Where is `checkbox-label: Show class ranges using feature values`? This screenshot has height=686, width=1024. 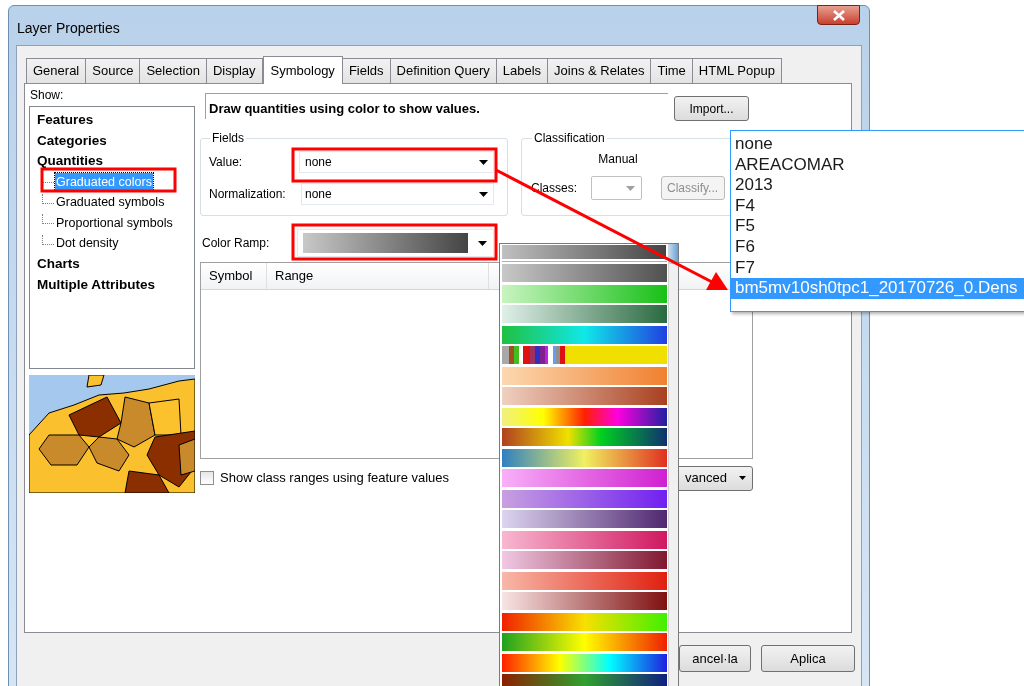 checkbox-label: Show class ranges using feature values is located at coordinates (335, 478).